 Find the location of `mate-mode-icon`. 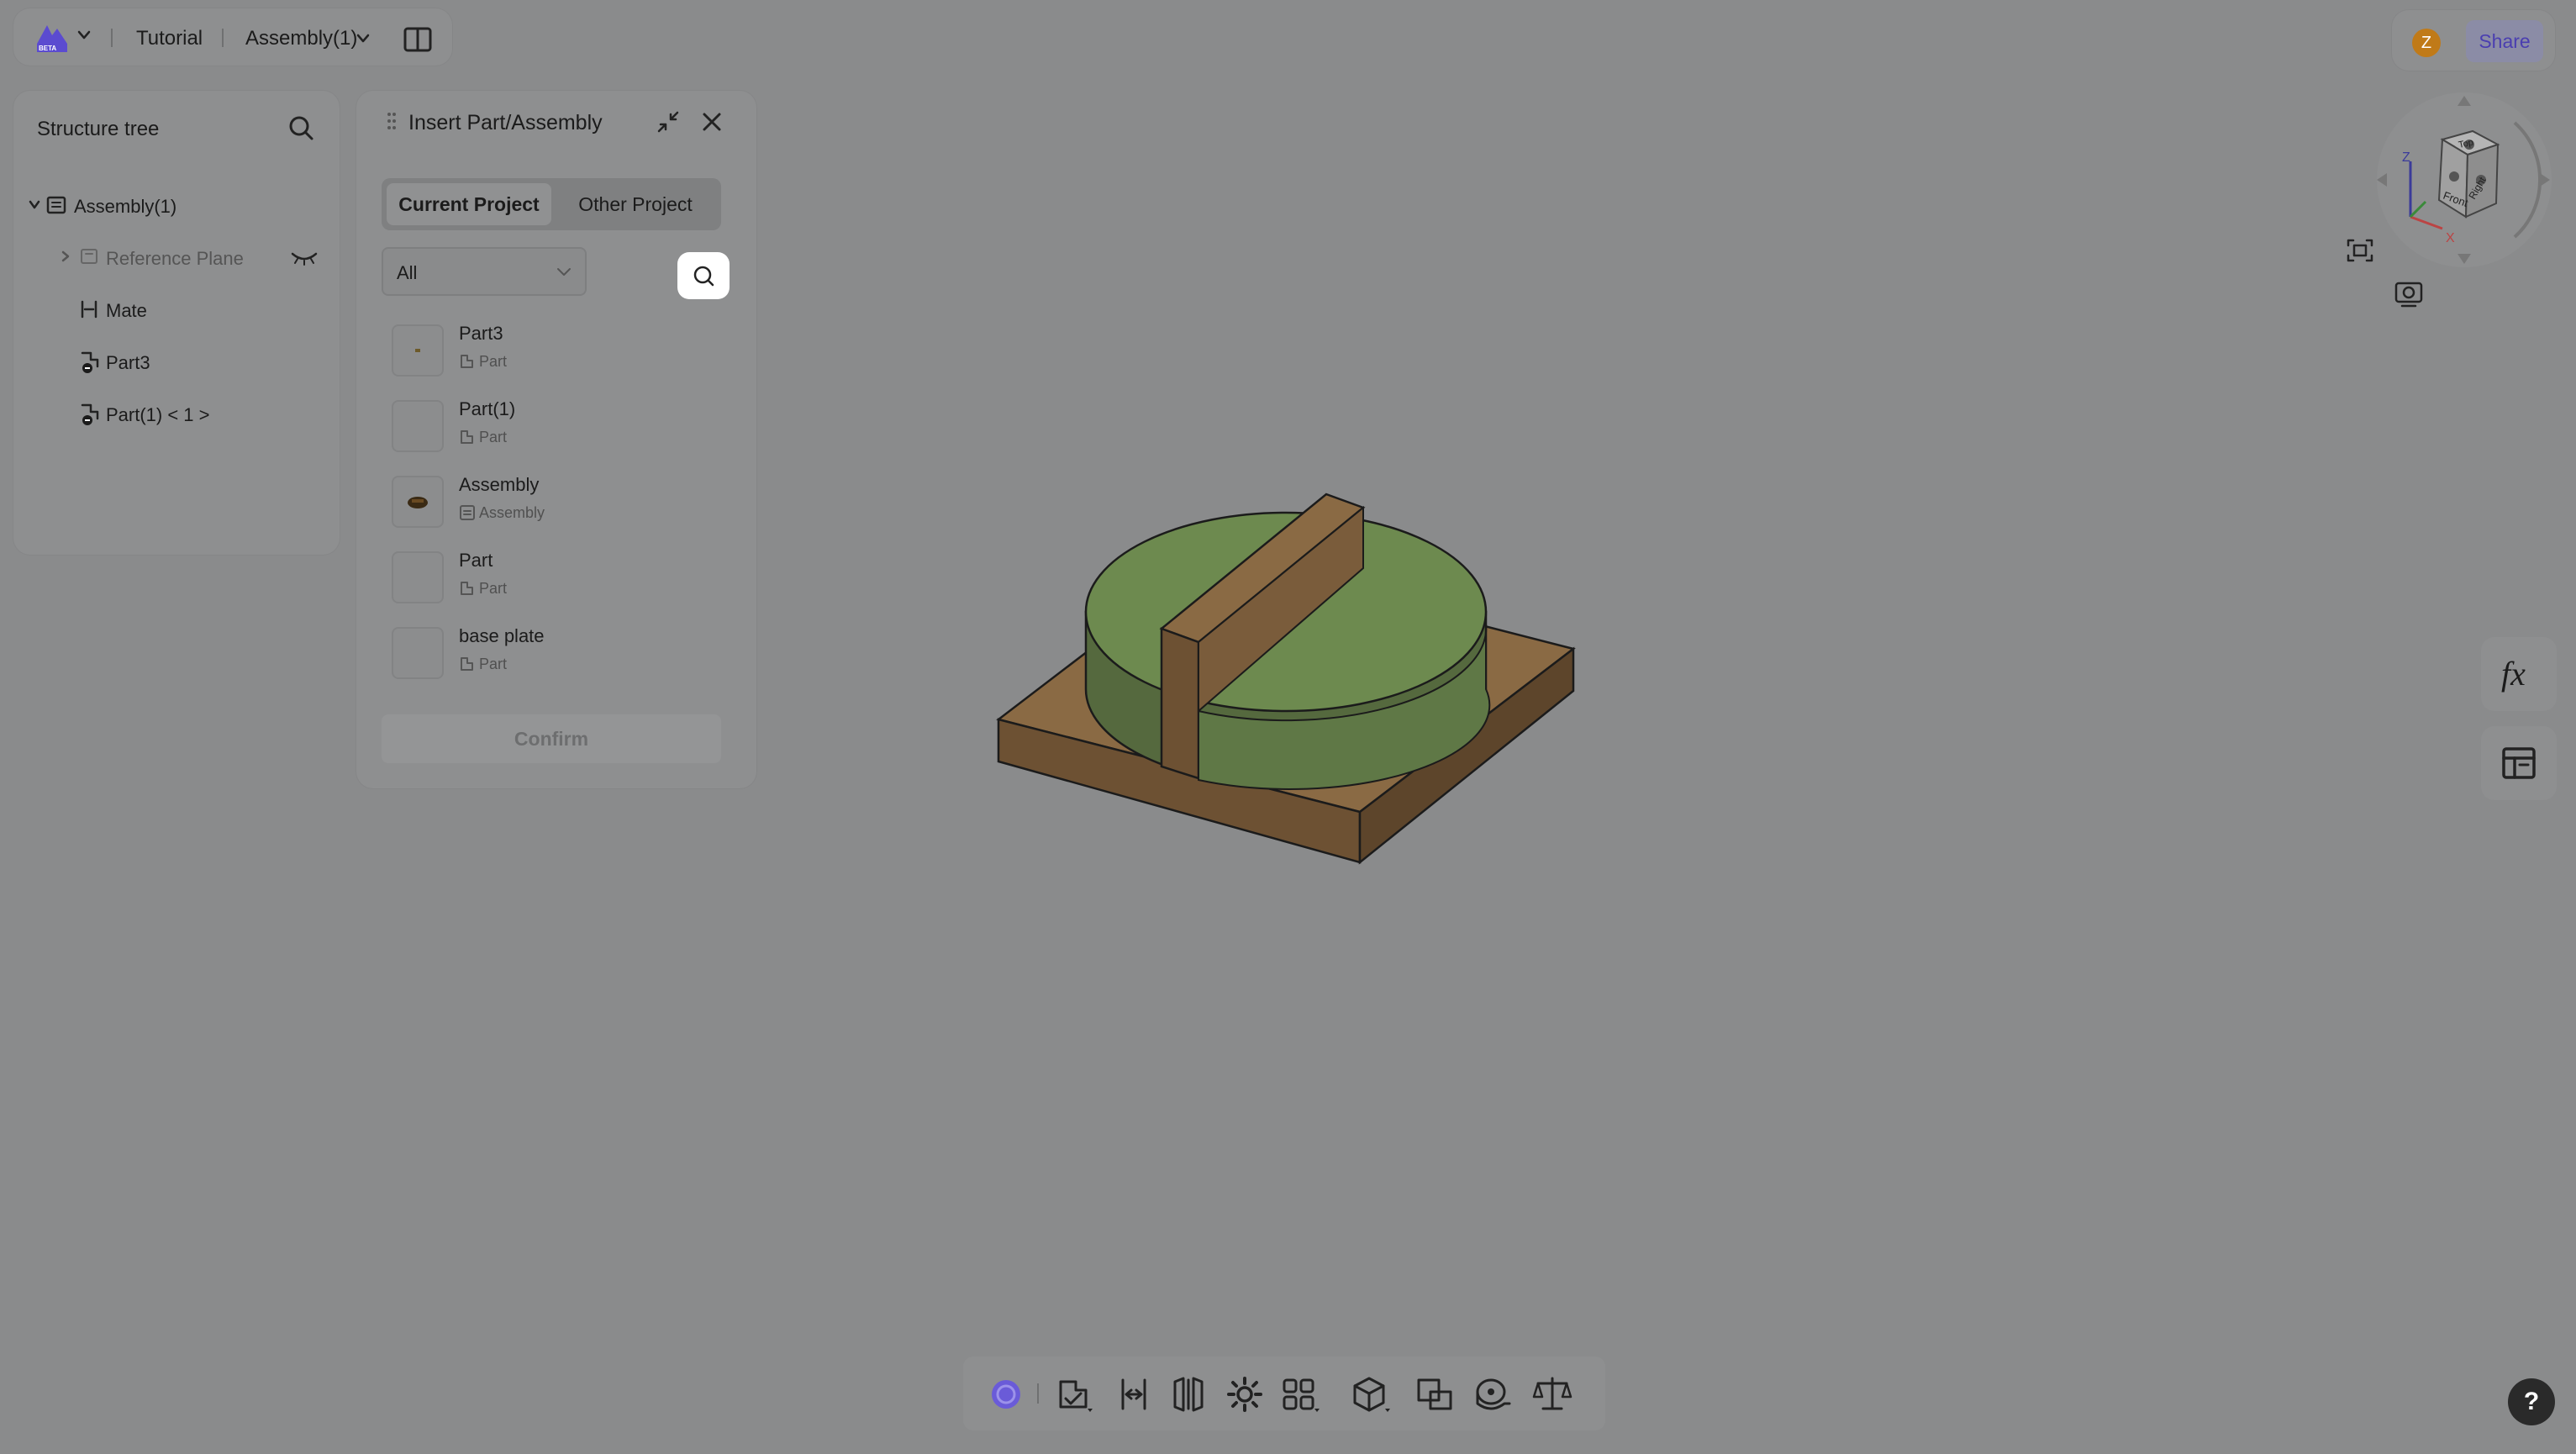

mate-mode-icon is located at coordinates (1006, 1394).